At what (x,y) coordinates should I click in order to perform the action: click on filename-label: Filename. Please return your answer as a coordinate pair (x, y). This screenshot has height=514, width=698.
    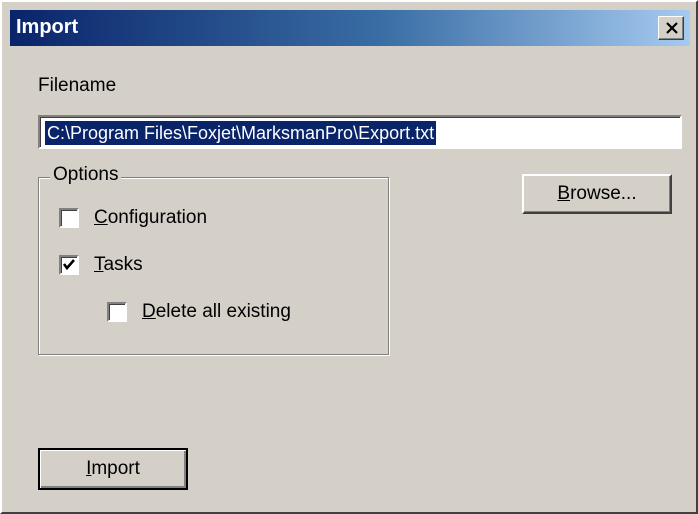
    Looking at the image, I should click on (77, 85).